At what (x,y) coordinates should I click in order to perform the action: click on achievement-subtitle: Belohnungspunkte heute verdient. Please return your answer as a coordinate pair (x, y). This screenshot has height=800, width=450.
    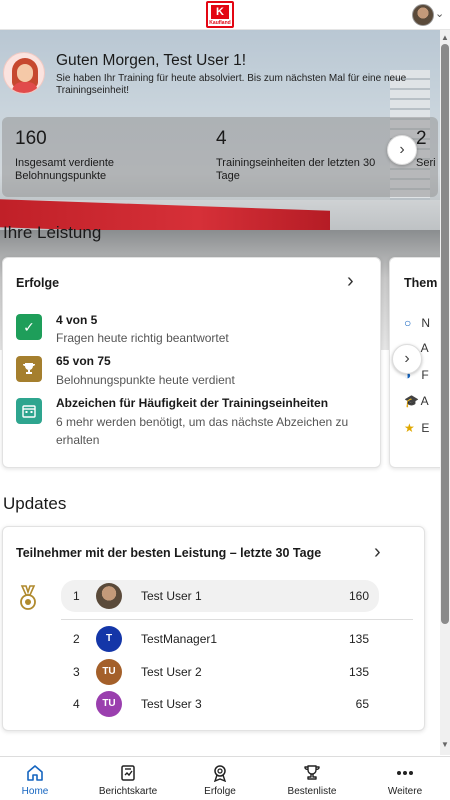
    Looking at the image, I should click on (145, 380).